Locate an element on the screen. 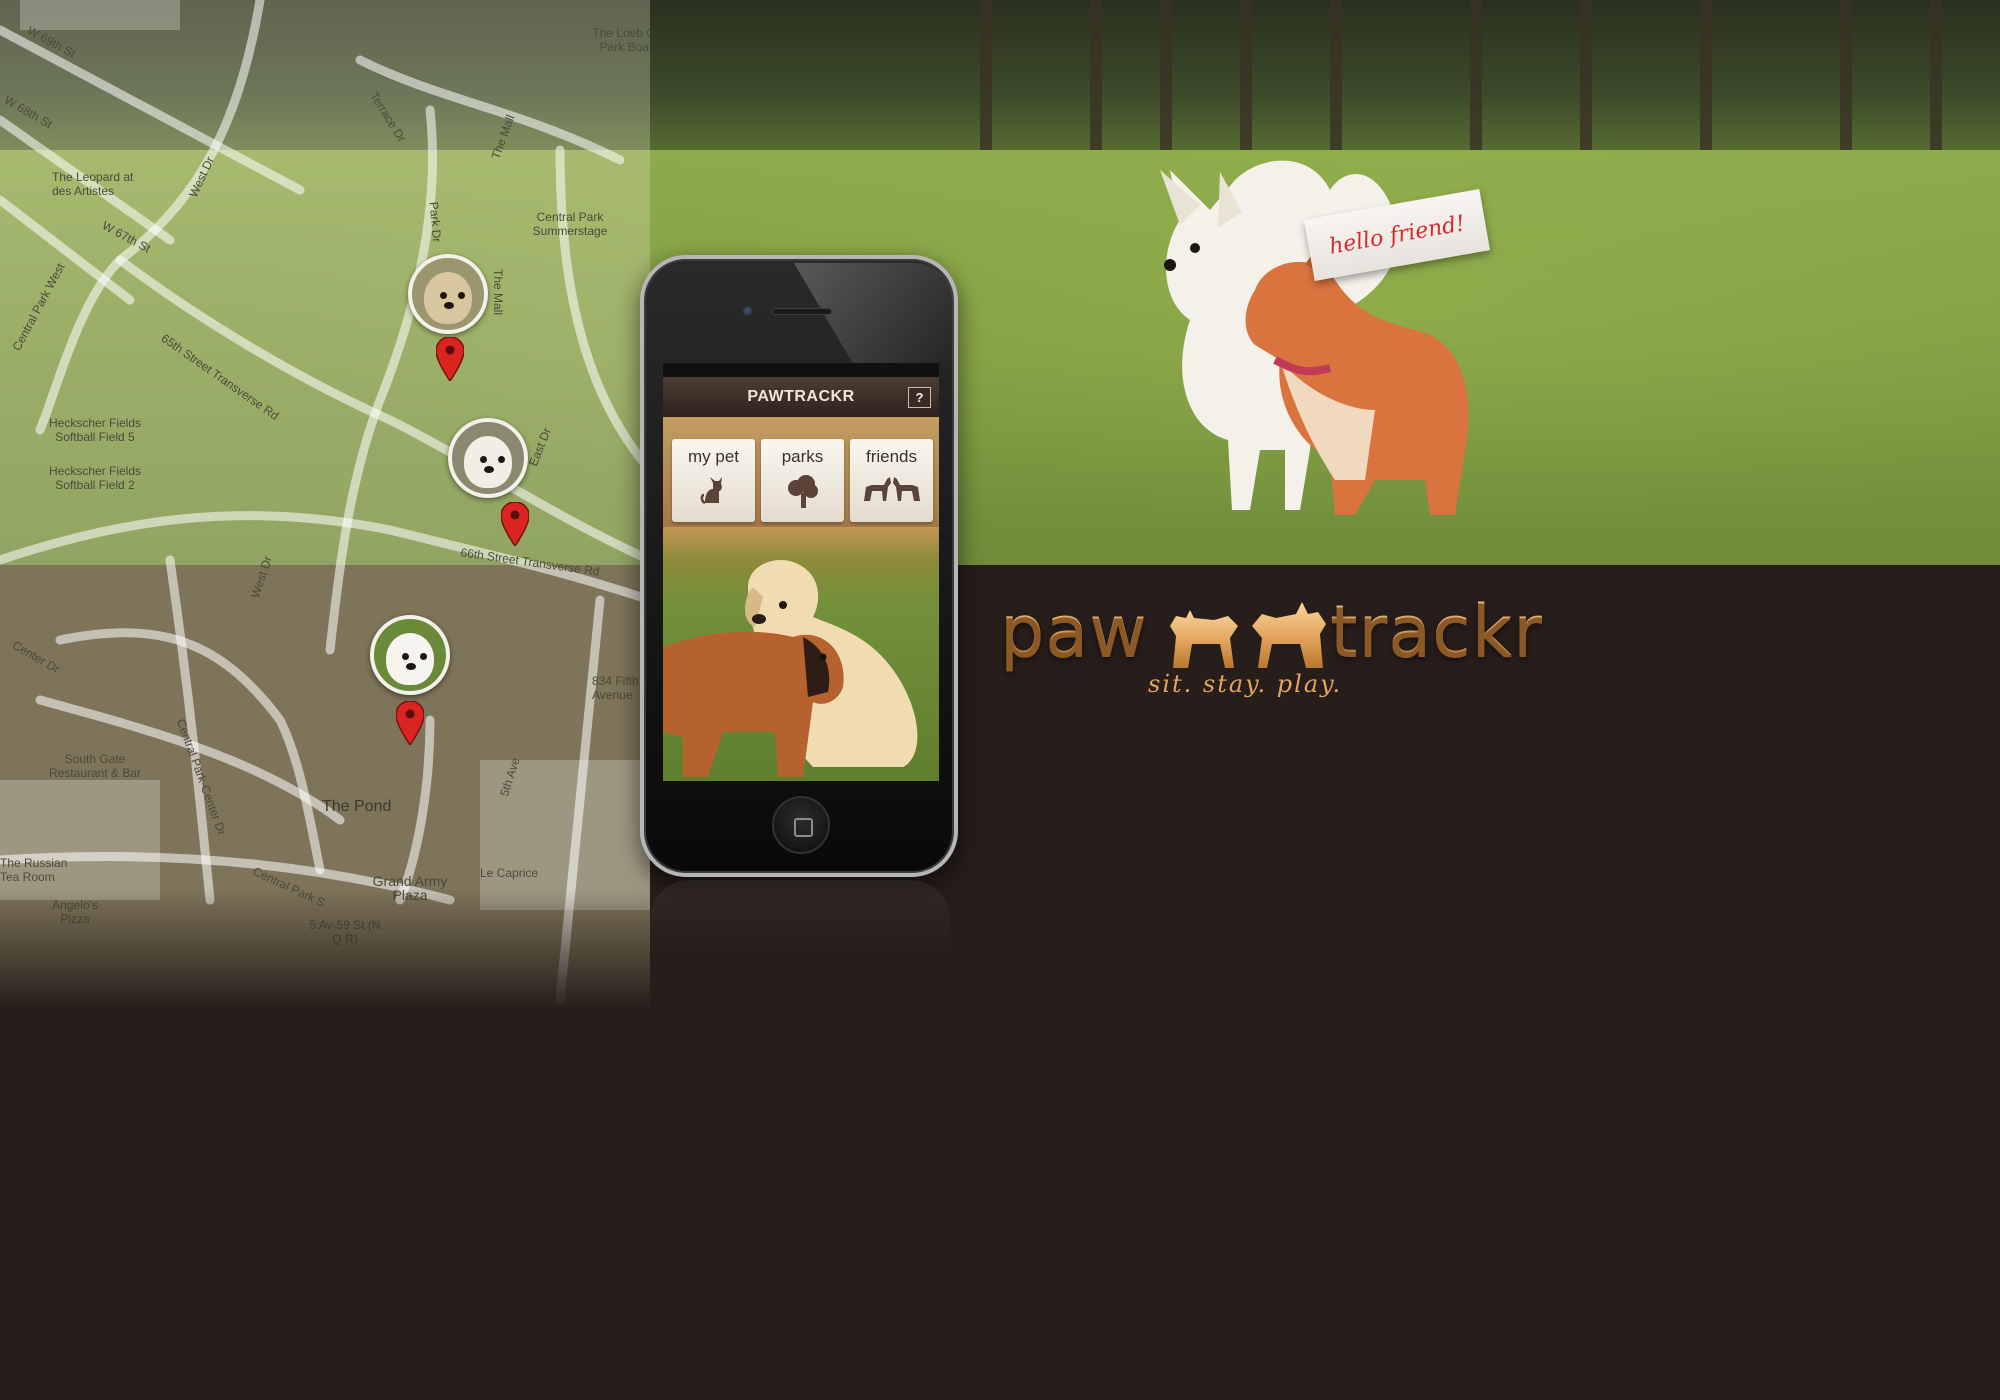  pet-avatar-terrier is located at coordinates (488, 458).